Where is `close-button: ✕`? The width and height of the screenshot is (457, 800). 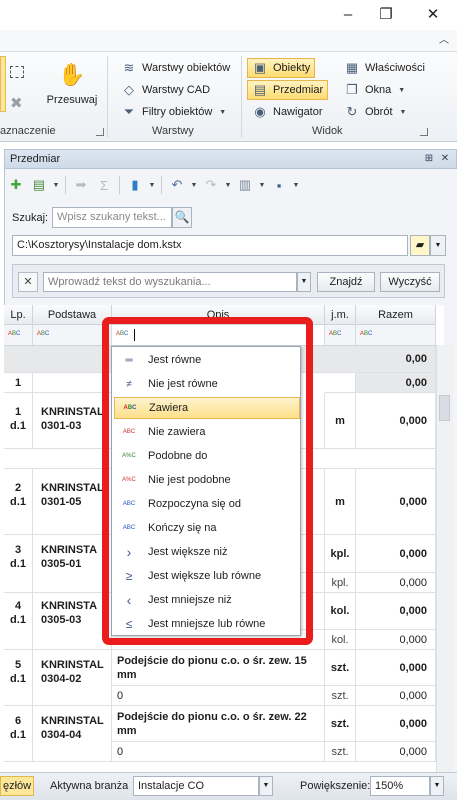
close-button: ✕ is located at coordinates (433, 15).